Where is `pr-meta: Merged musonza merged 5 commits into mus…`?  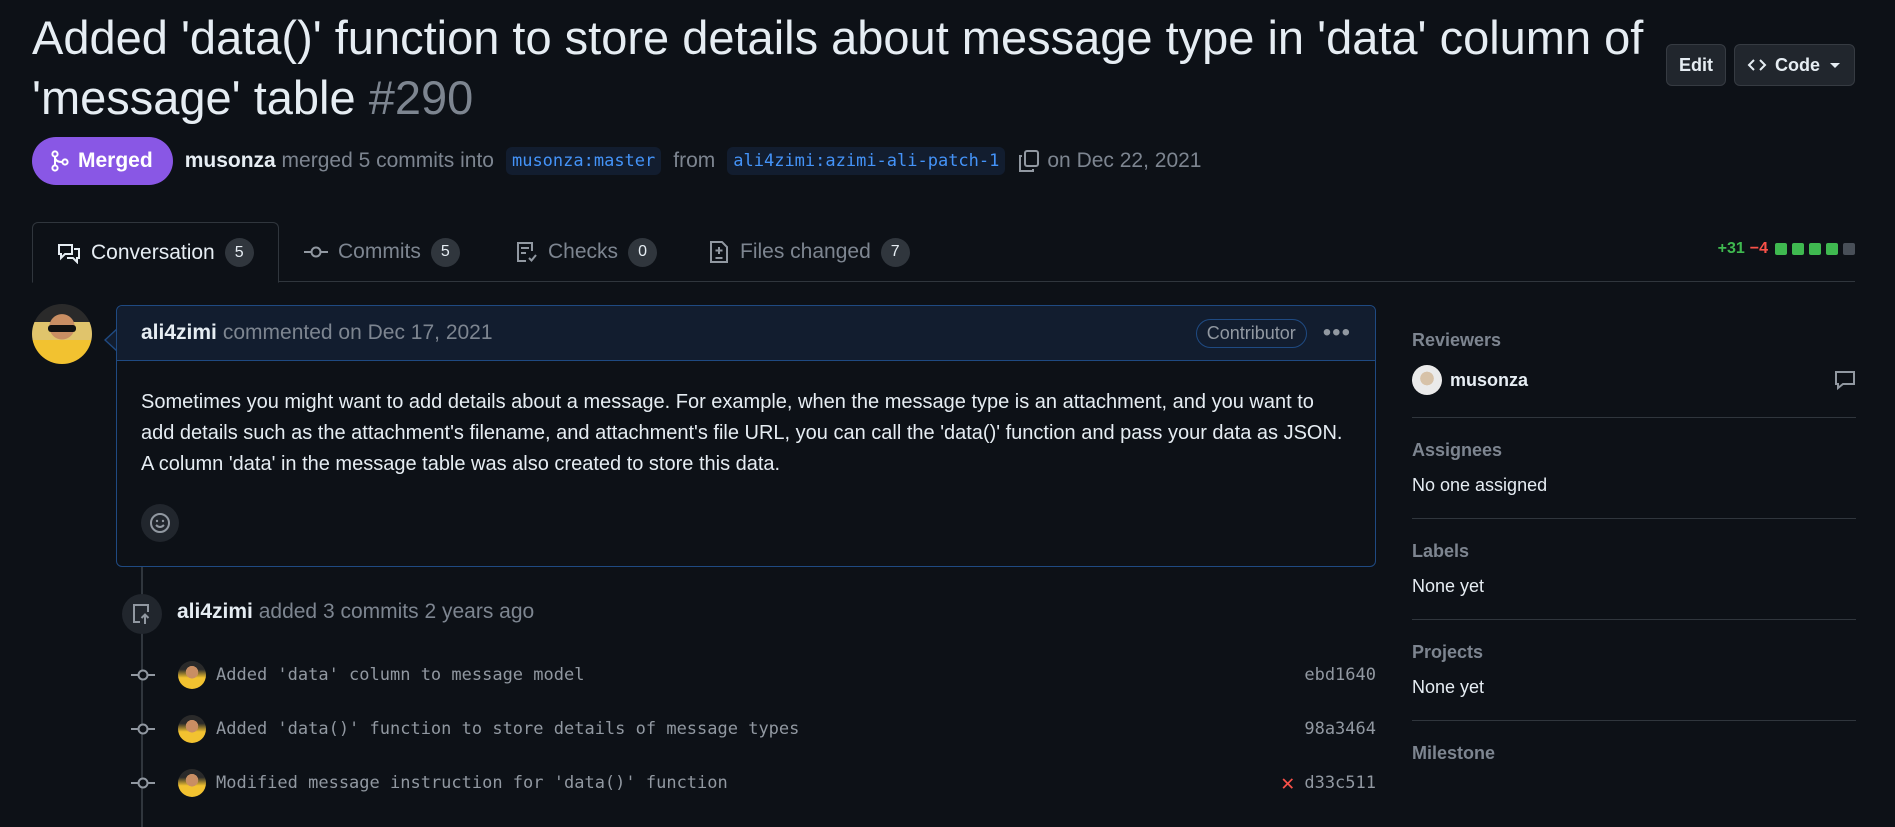 pr-meta: Merged musonza merged 5 commits into mus… is located at coordinates (617, 161).